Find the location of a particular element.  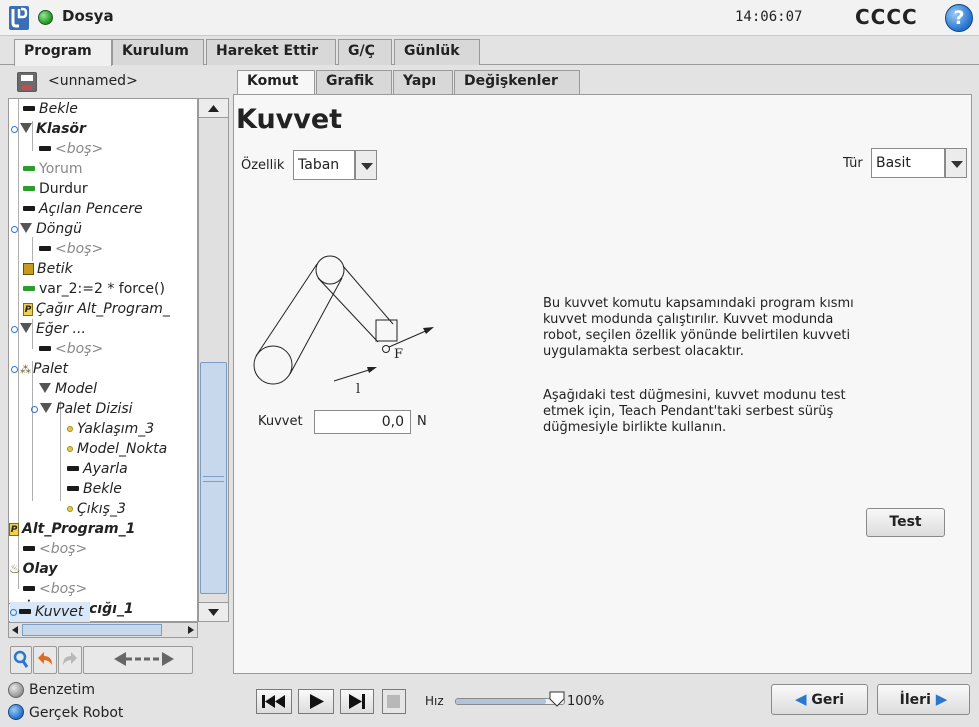

pallet-icon: ⁂ is located at coordinates (25, 369).